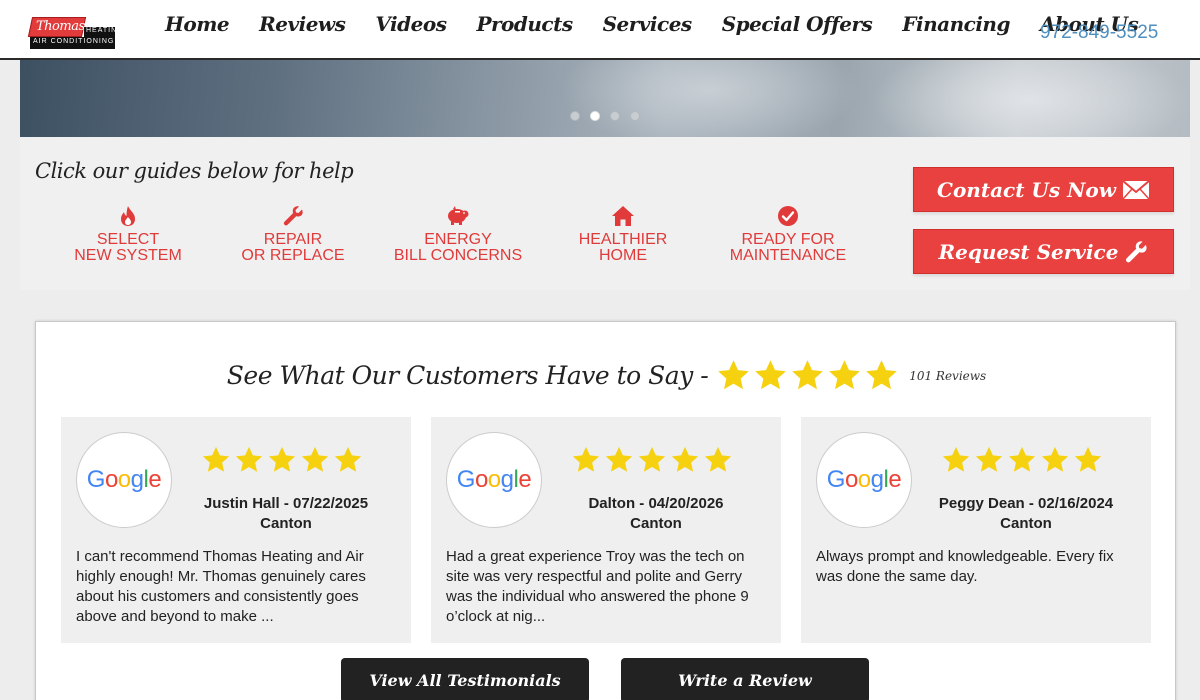 Image resolution: width=1200 pixels, height=700 pixels. I want to click on guide-select-new-system: SELECT NEW SYSTEM, so click(128, 234).